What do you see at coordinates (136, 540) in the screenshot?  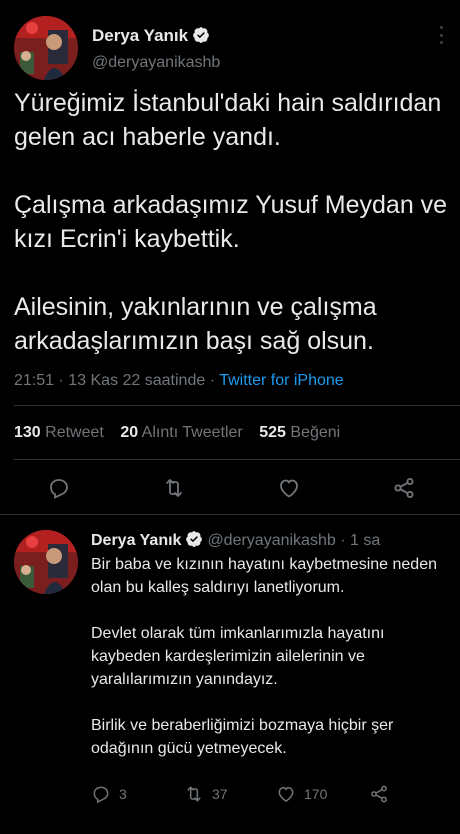 I see `reply-author-name: Derya Yanık` at bounding box center [136, 540].